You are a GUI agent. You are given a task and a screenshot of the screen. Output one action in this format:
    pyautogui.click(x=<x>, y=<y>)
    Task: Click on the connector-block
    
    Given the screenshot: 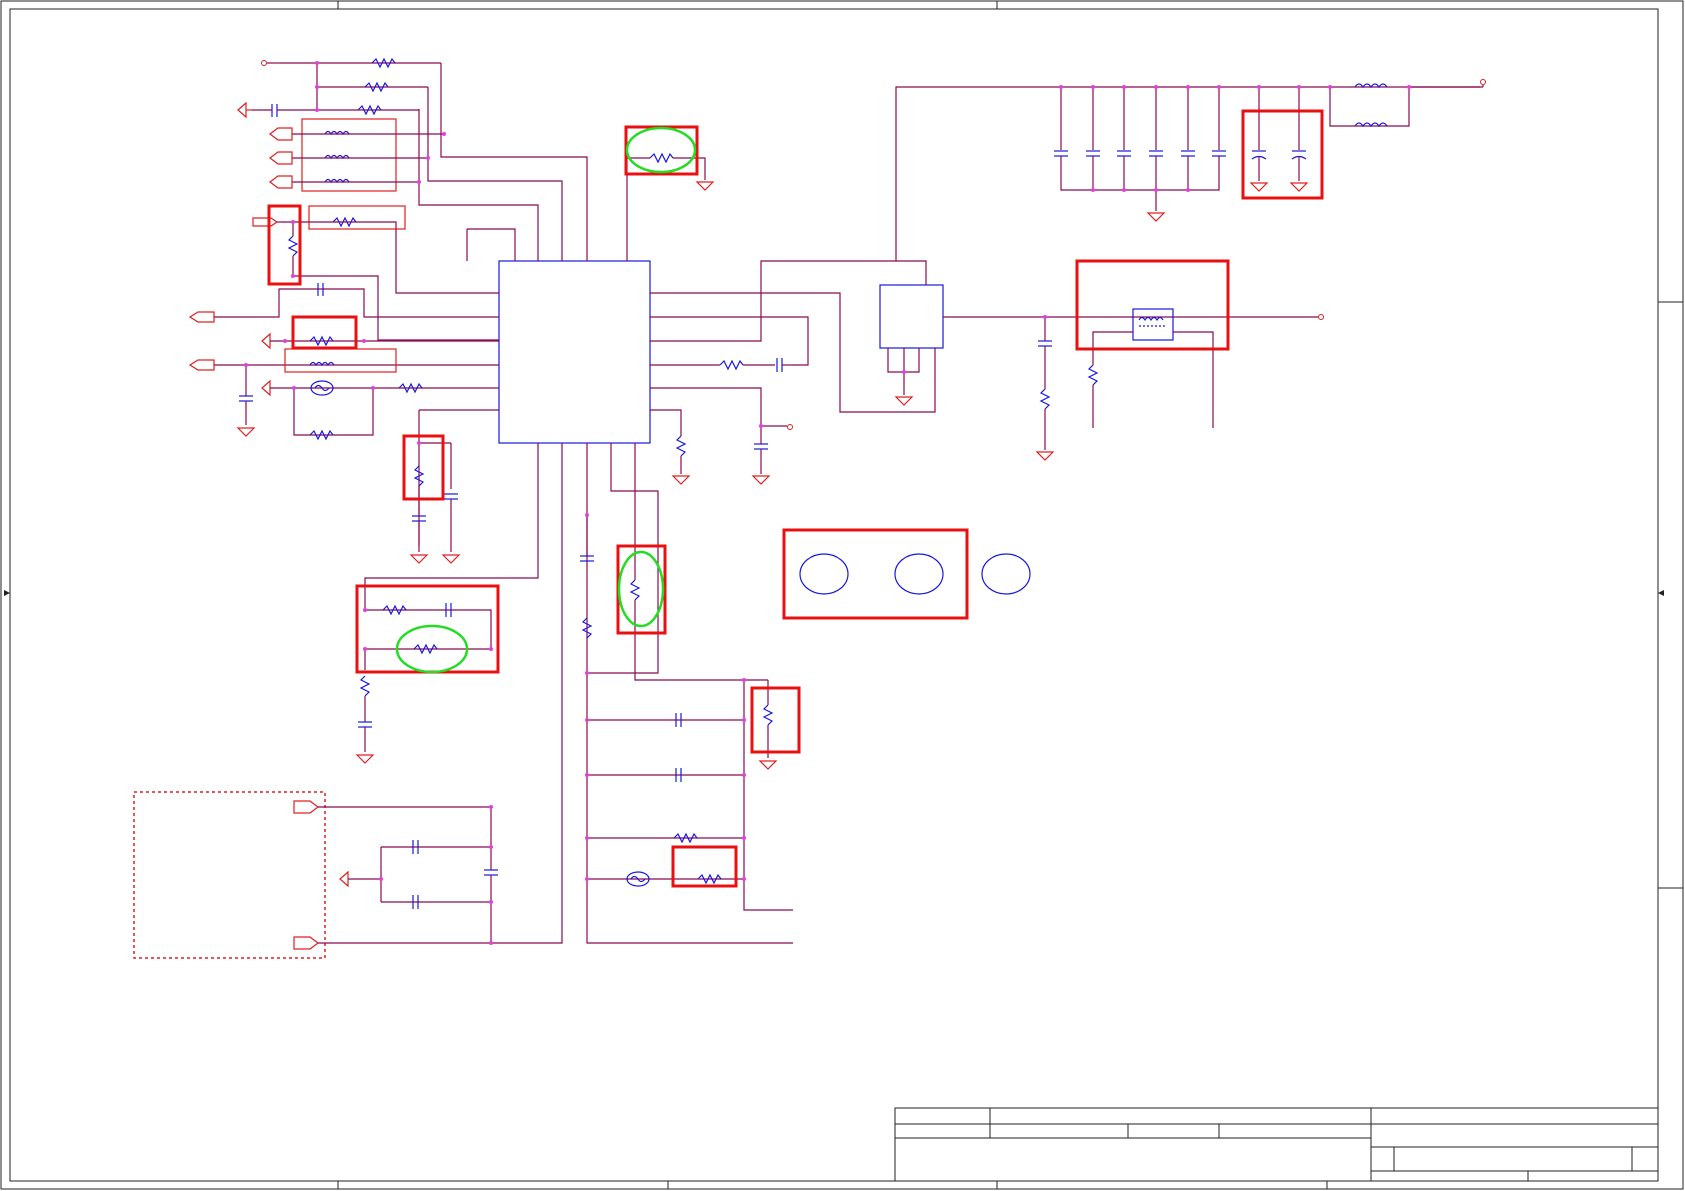 What is the action you would take?
    pyautogui.click(x=315, y=875)
    